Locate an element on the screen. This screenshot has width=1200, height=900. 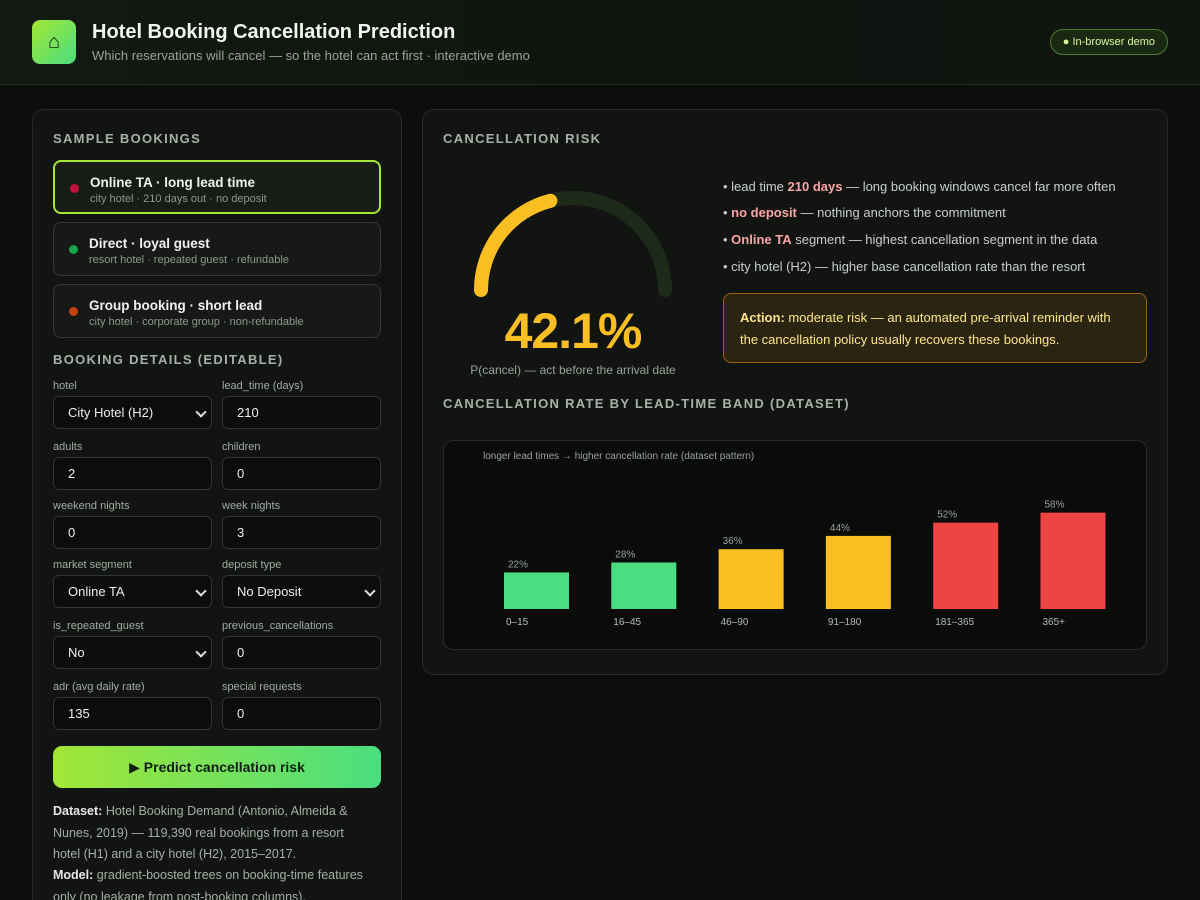
week-nights-input: 3 is located at coordinates (301, 532).